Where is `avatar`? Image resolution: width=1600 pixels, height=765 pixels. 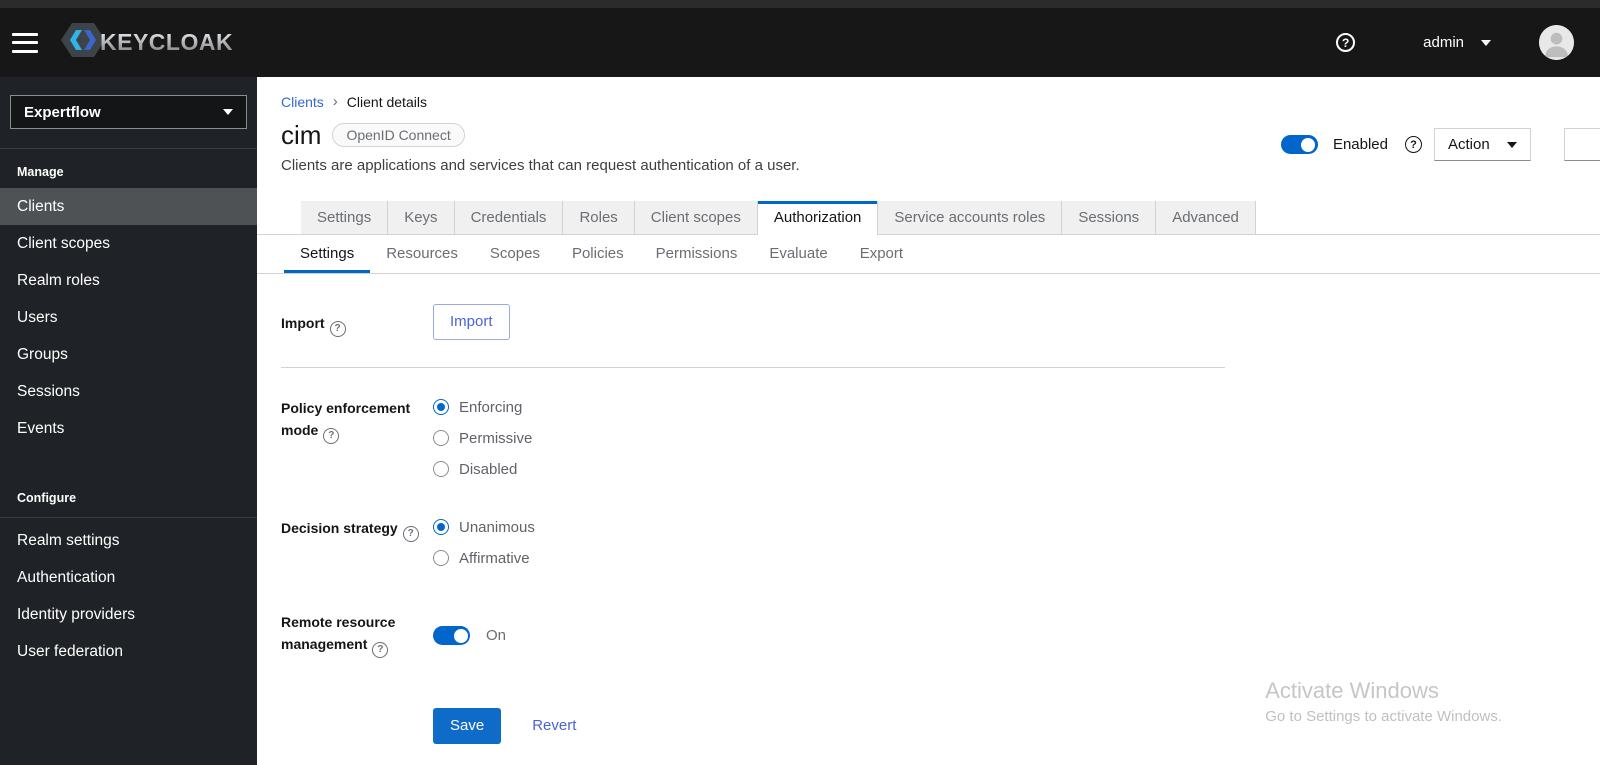 avatar is located at coordinates (1556, 42).